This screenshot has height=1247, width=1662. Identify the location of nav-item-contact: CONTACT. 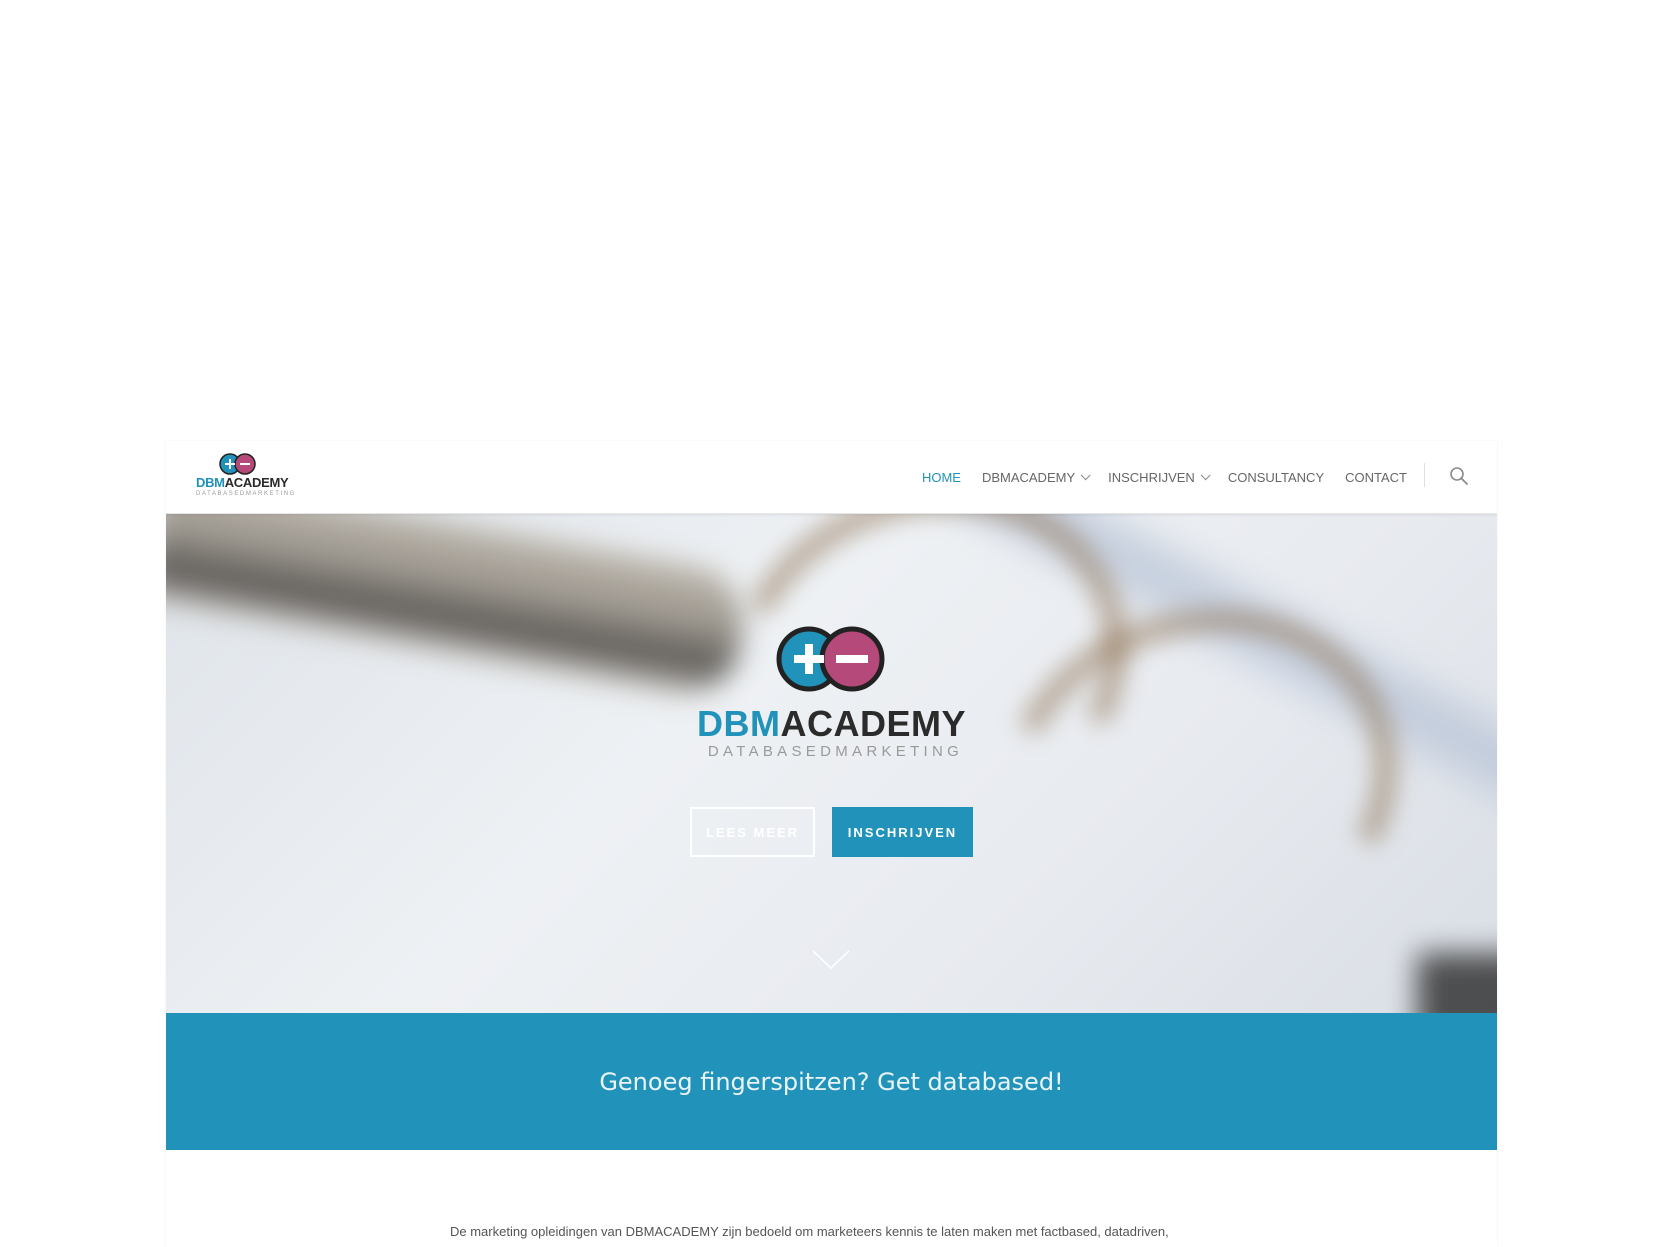
(1376, 477).